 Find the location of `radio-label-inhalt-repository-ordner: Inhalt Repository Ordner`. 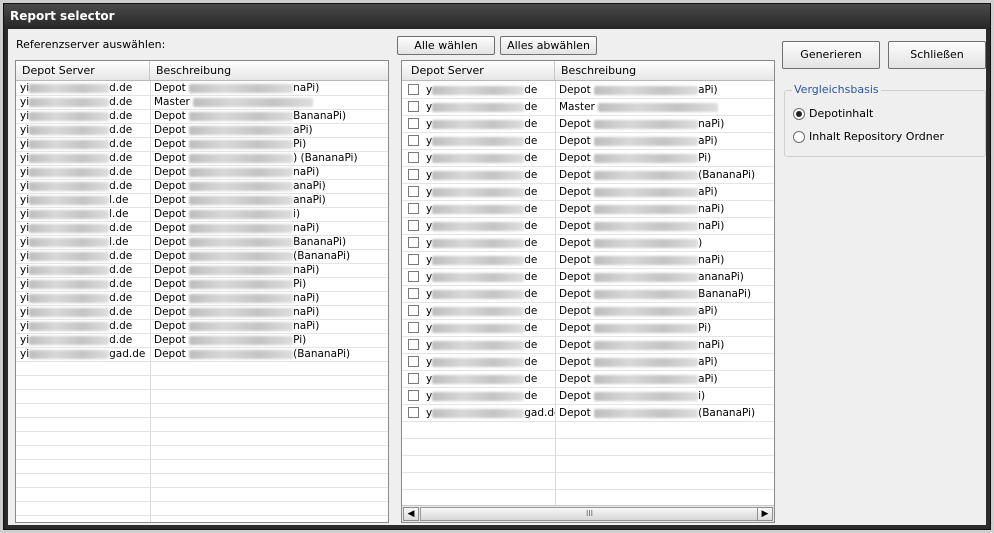

radio-label-inhalt-repository-ordner: Inhalt Repository Ordner is located at coordinates (876, 136).